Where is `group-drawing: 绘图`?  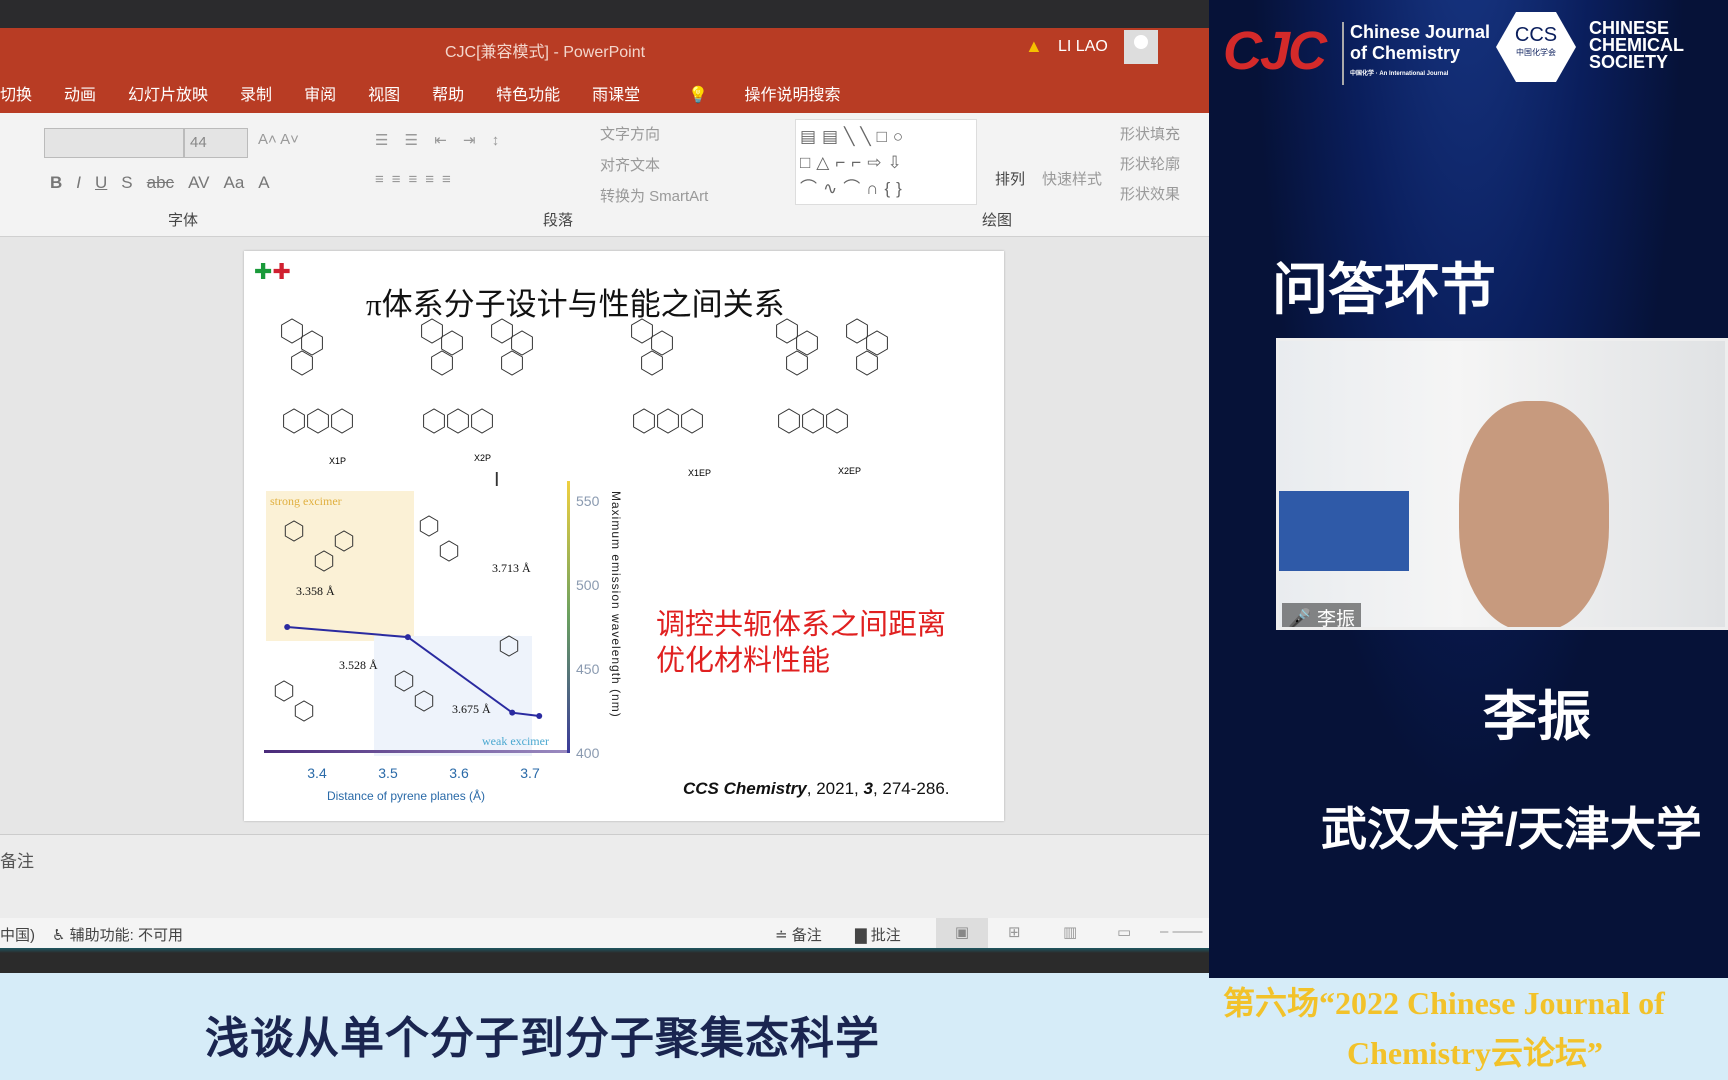
group-drawing: 绘图 is located at coordinates (997, 220).